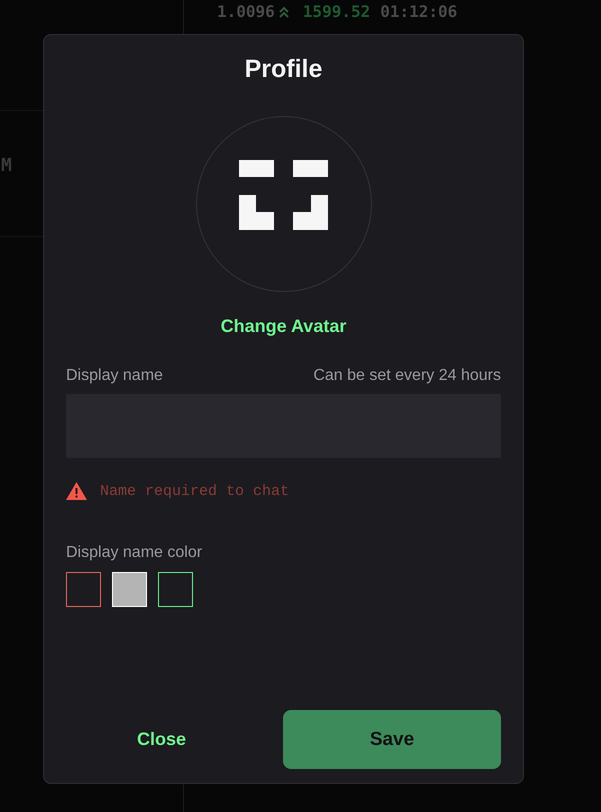 The image size is (601, 812). Describe the element at coordinates (134, 553) in the screenshot. I see `field-label: Display name color` at that location.